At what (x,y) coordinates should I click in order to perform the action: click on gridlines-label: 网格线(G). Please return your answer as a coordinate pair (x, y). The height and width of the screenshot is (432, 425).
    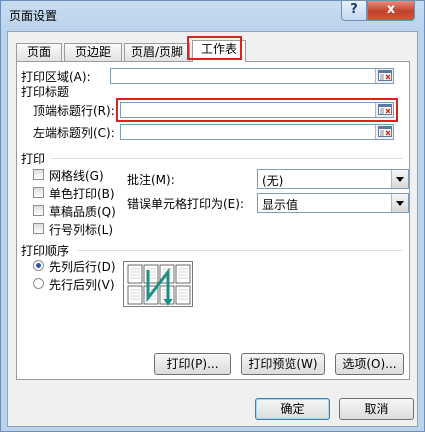
    Looking at the image, I should click on (76, 176).